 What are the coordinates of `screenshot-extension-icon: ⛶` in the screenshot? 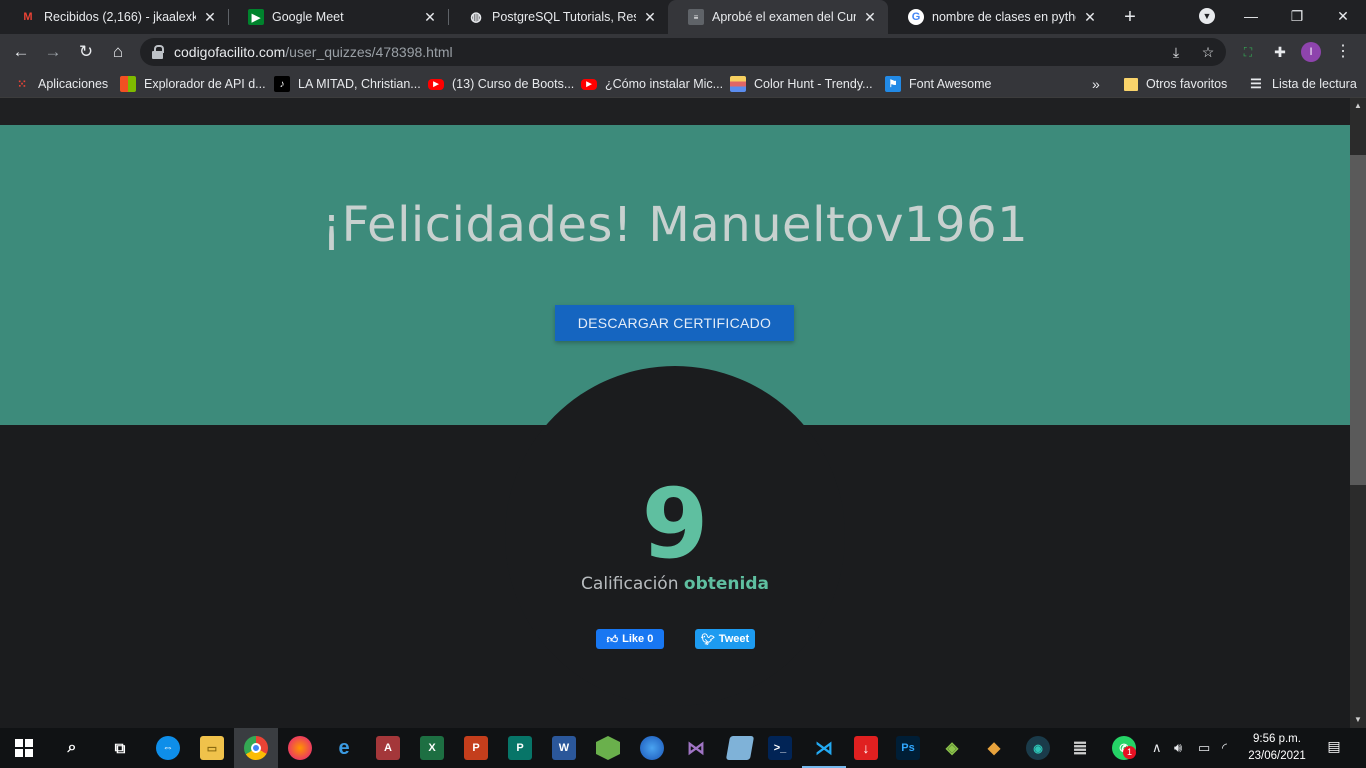 It's located at (1248, 52).